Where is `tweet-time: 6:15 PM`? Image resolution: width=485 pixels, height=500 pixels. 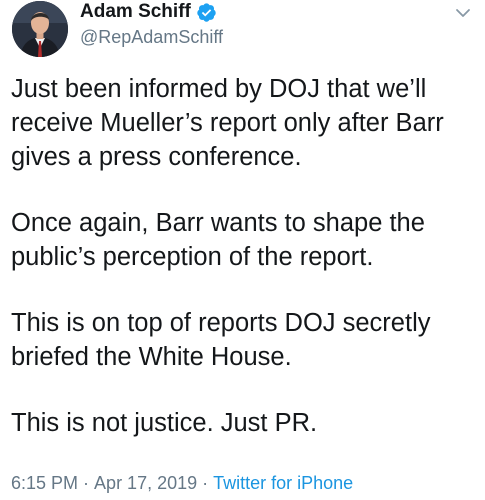
tweet-time: 6:15 PM is located at coordinates (44, 483).